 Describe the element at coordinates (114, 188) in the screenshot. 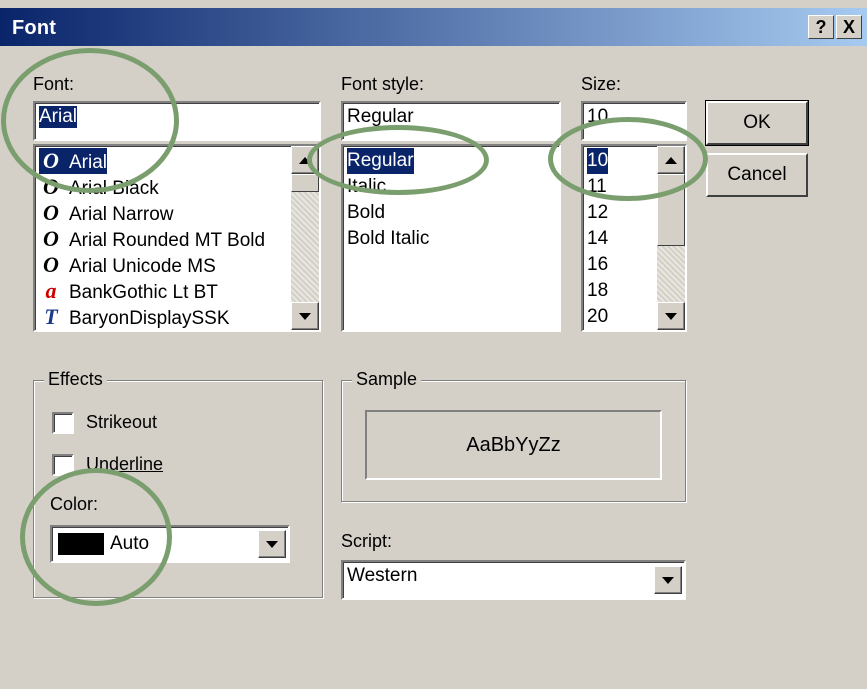

I see `font-item-label: Arial Black` at that location.